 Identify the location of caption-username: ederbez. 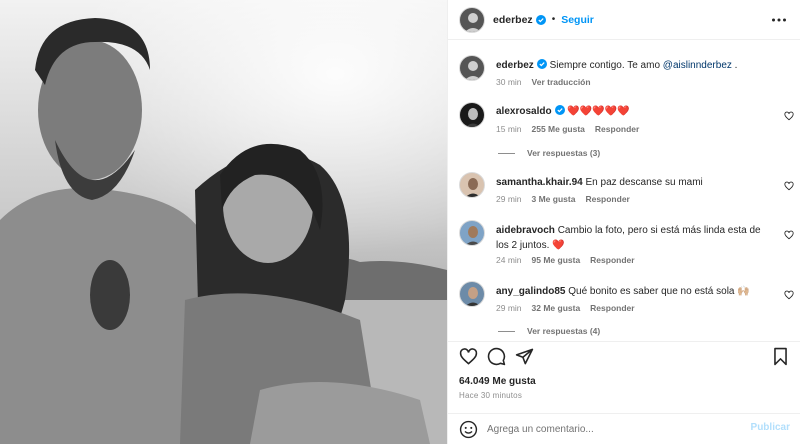
(515, 65).